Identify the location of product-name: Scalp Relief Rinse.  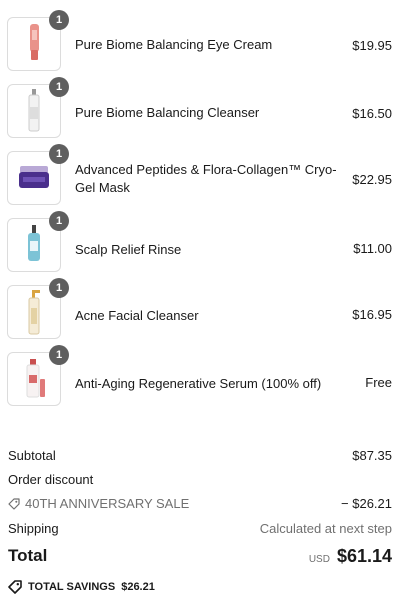
(128, 249).